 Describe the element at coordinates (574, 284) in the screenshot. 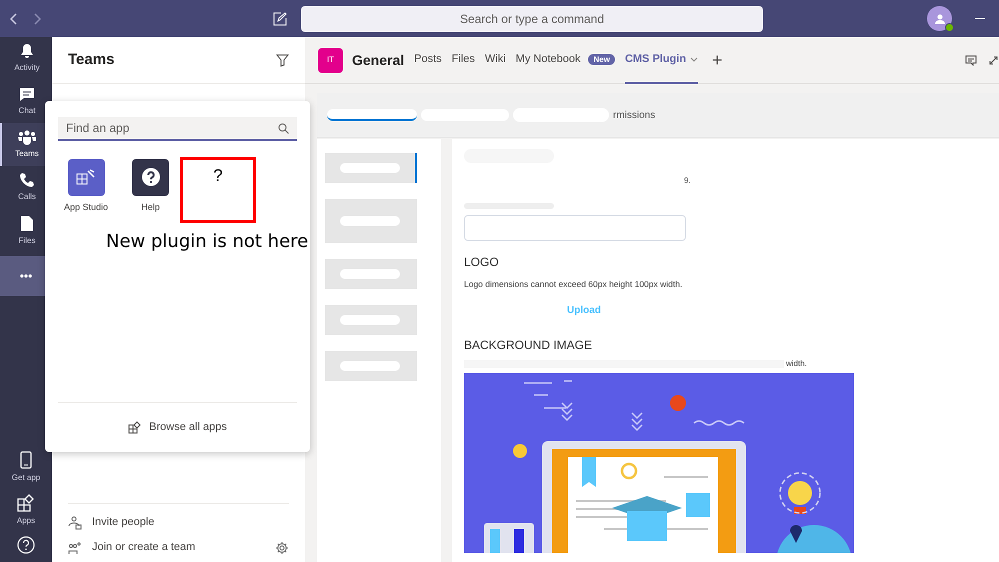

I see `hint-text: Logo dimensions cannot exceed 60px height 100px width.` at that location.